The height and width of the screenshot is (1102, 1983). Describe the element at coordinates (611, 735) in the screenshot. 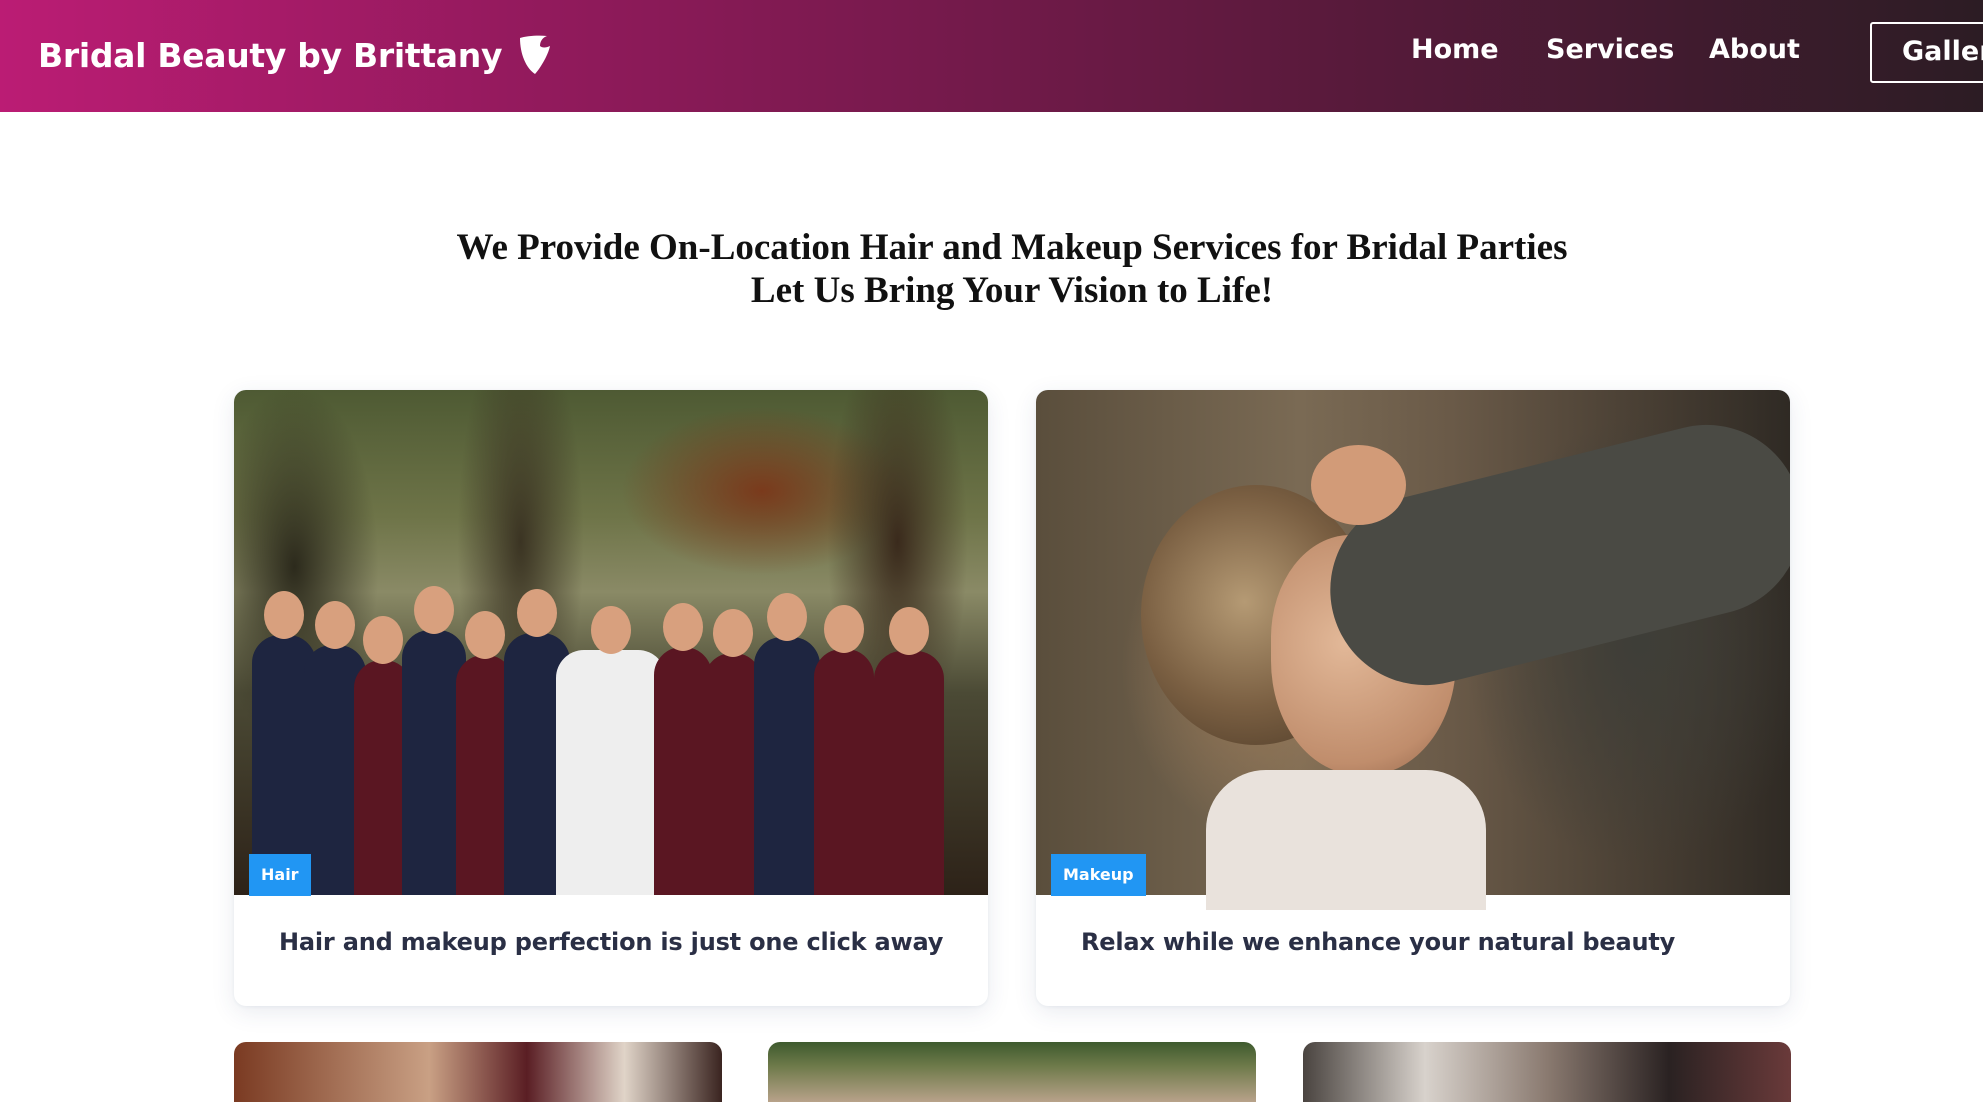

I see `bridal-party-figures` at that location.